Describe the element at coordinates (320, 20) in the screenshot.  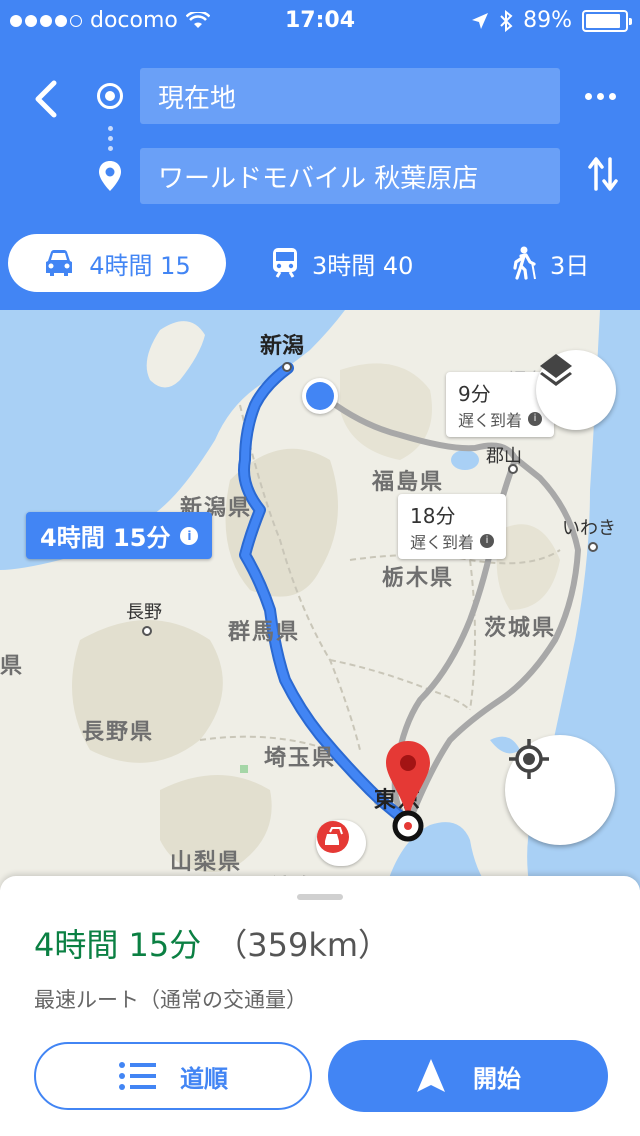
I see `status-bar: docomo 17:04 89%` at that location.